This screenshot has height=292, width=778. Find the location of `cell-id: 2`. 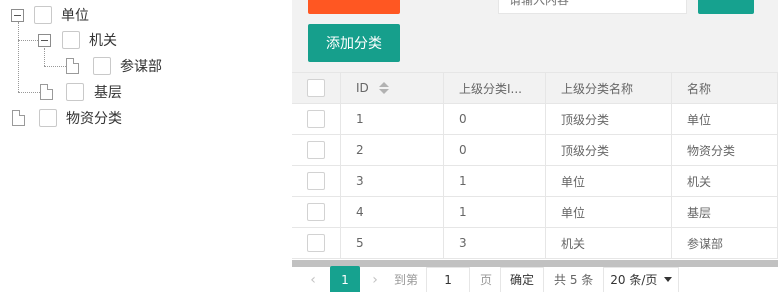

cell-id: 2 is located at coordinates (392, 150).